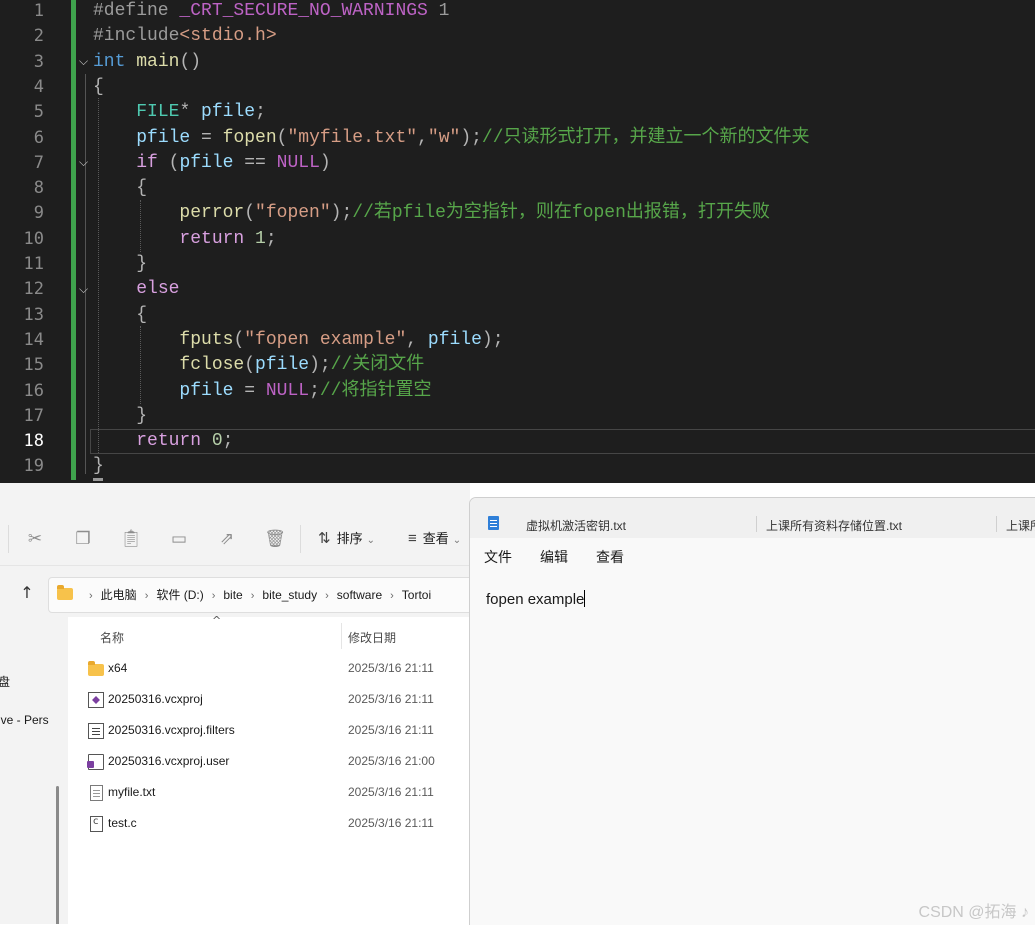  What do you see at coordinates (269, 761) in the screenshot?
I see `file-row: 20250316.vcxproj.user 2025/3/16 21:00` at bounding box center [269, 761].